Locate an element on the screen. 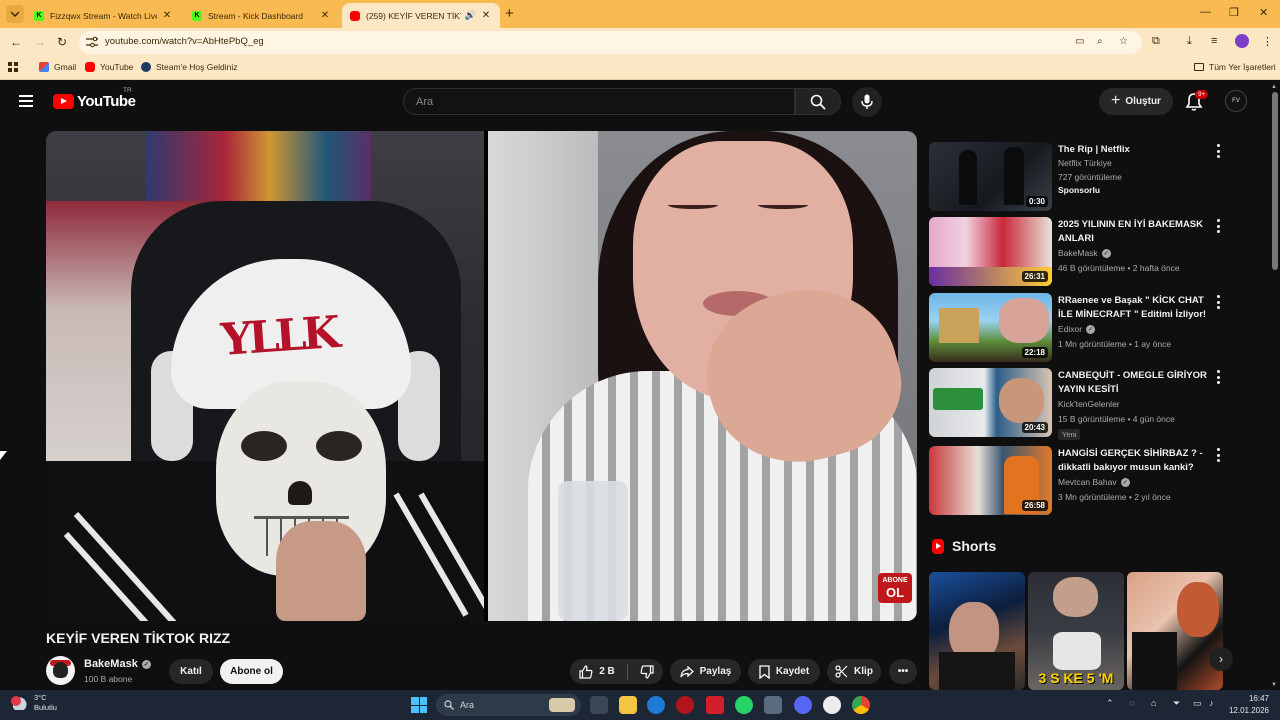  hamburger-menu-icon is located at coordinates (26, 101).